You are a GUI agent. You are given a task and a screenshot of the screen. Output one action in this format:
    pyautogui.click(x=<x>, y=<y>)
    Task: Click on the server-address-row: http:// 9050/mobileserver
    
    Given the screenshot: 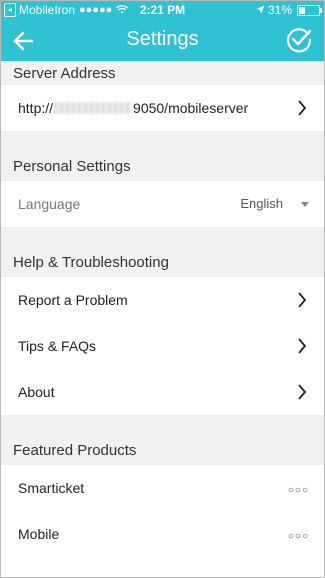 What is the action you would take?
    pyautogui.click(x=162, y=108)
    